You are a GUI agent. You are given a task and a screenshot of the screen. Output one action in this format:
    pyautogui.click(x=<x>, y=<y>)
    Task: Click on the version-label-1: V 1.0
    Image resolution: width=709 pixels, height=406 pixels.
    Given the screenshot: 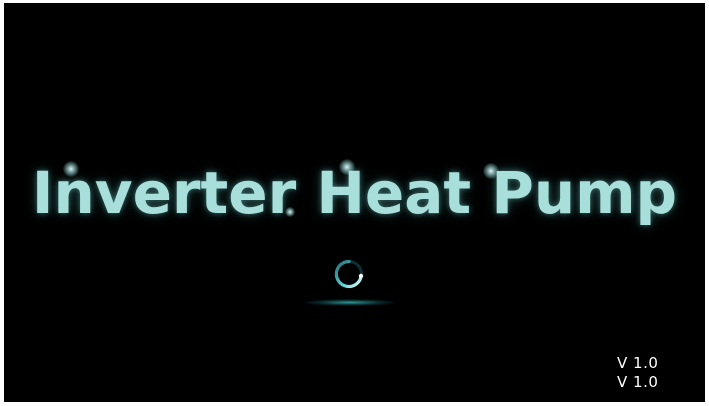 What is the action you would take?
    pyautogui.click(x=638, y=363)
    